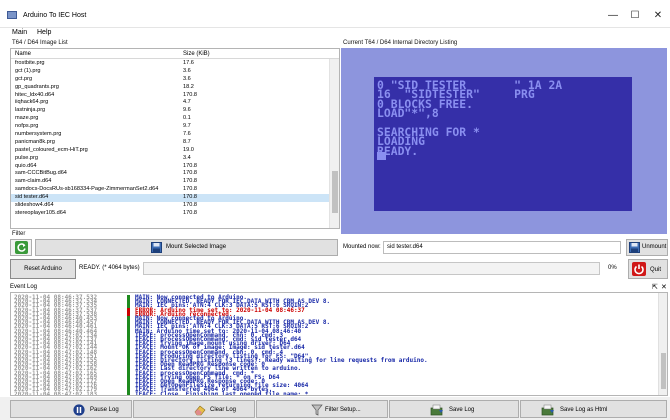  What do you see at coordinates (196, 247) in the screenshot?
I see `mount-button-label: Mount Selected Image` at bounding box center [196, 247].